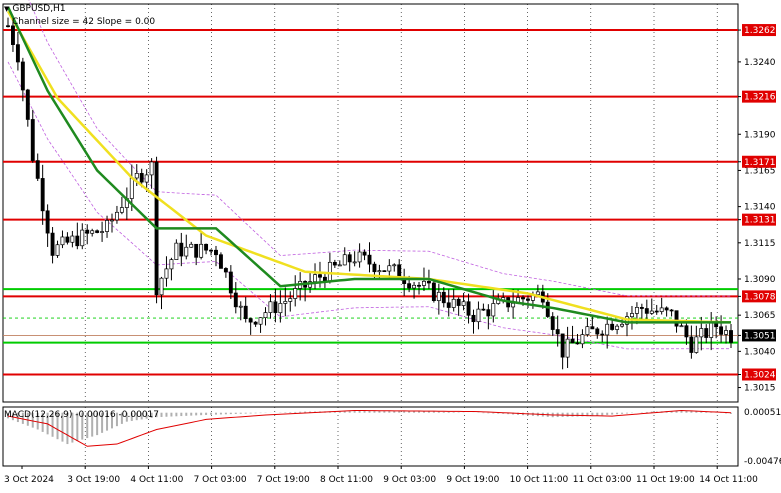  I want to click on x-tick-label: 3 Oct 19:00, so click(93, 480).